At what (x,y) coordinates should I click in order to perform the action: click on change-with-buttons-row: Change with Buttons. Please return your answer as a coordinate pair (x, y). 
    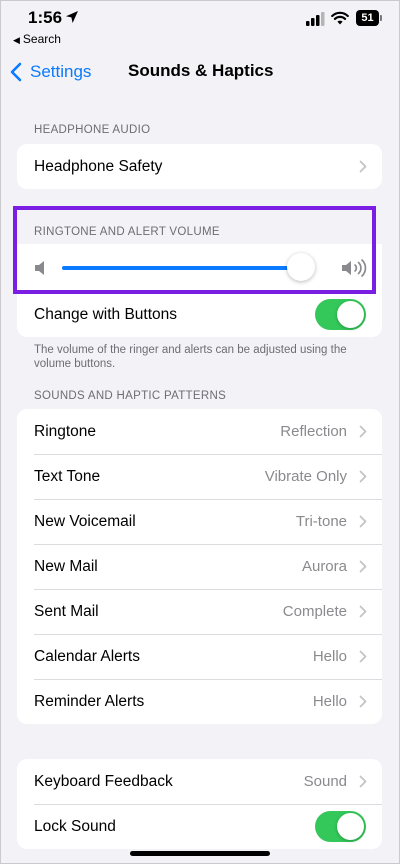
    Looking at the image, I should click on (199, 314).